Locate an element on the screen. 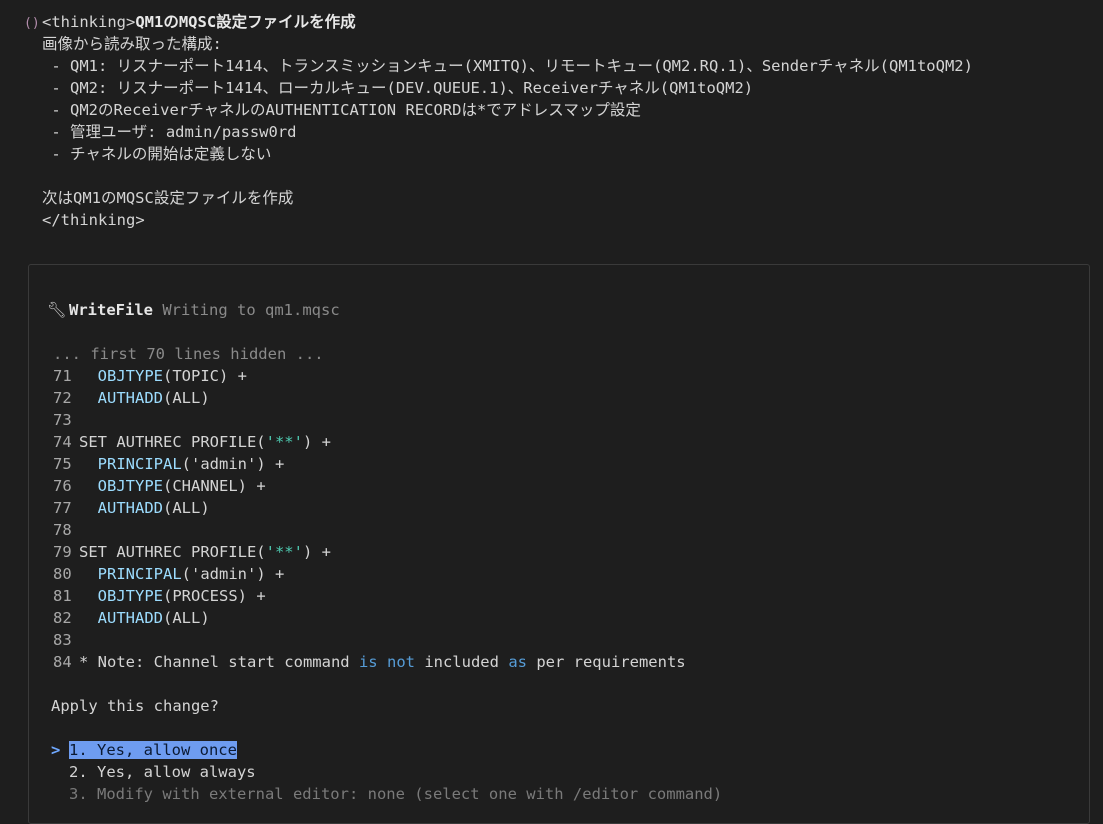 The height and width of the screenshot is (824, 1103). thinking-open-tag: <thinking> is located at coordinates (89, 22).